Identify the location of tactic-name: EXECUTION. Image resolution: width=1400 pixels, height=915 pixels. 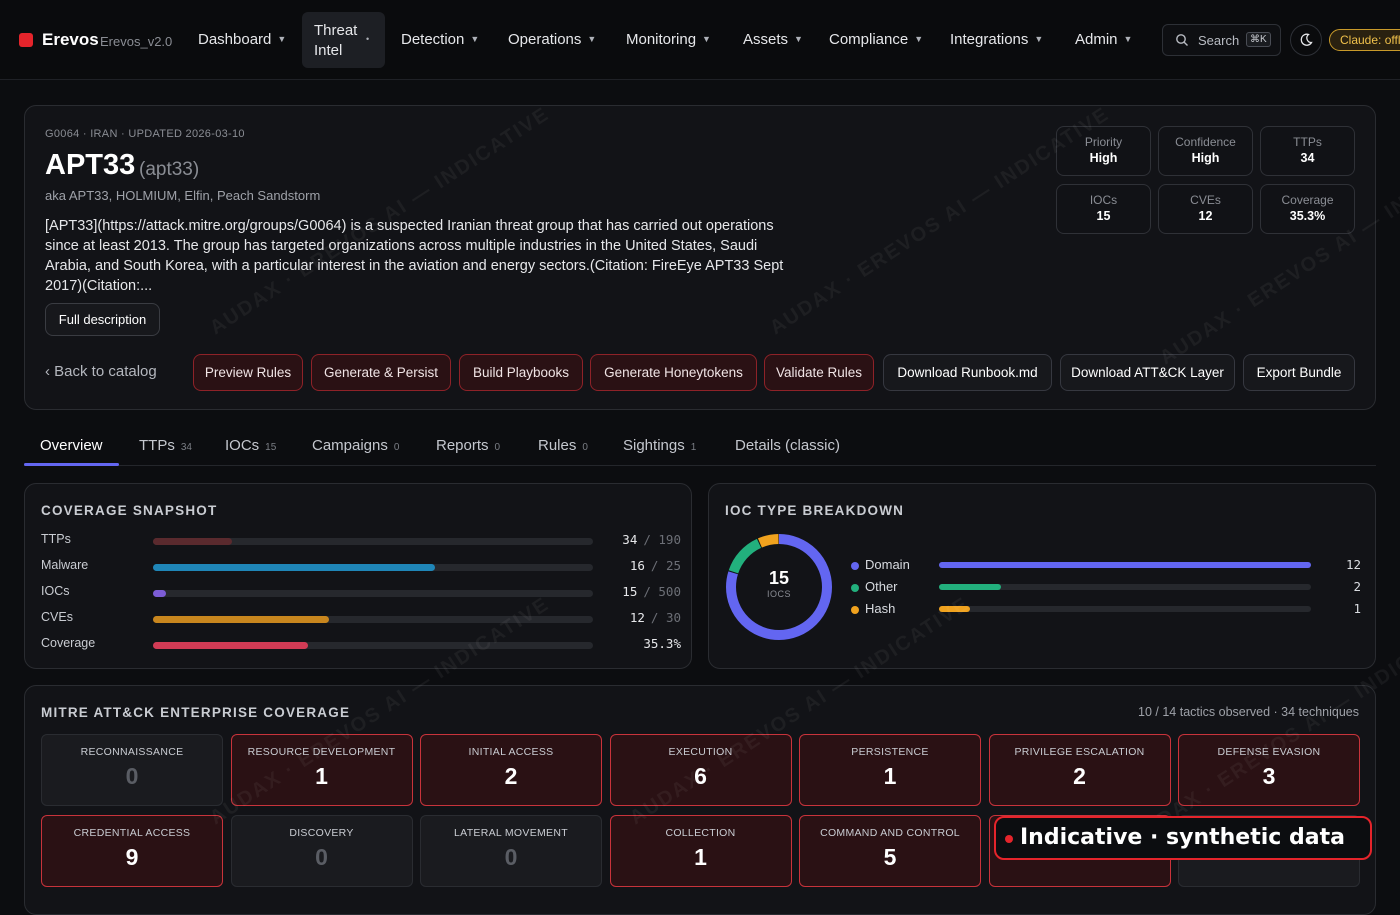
(700, 752).